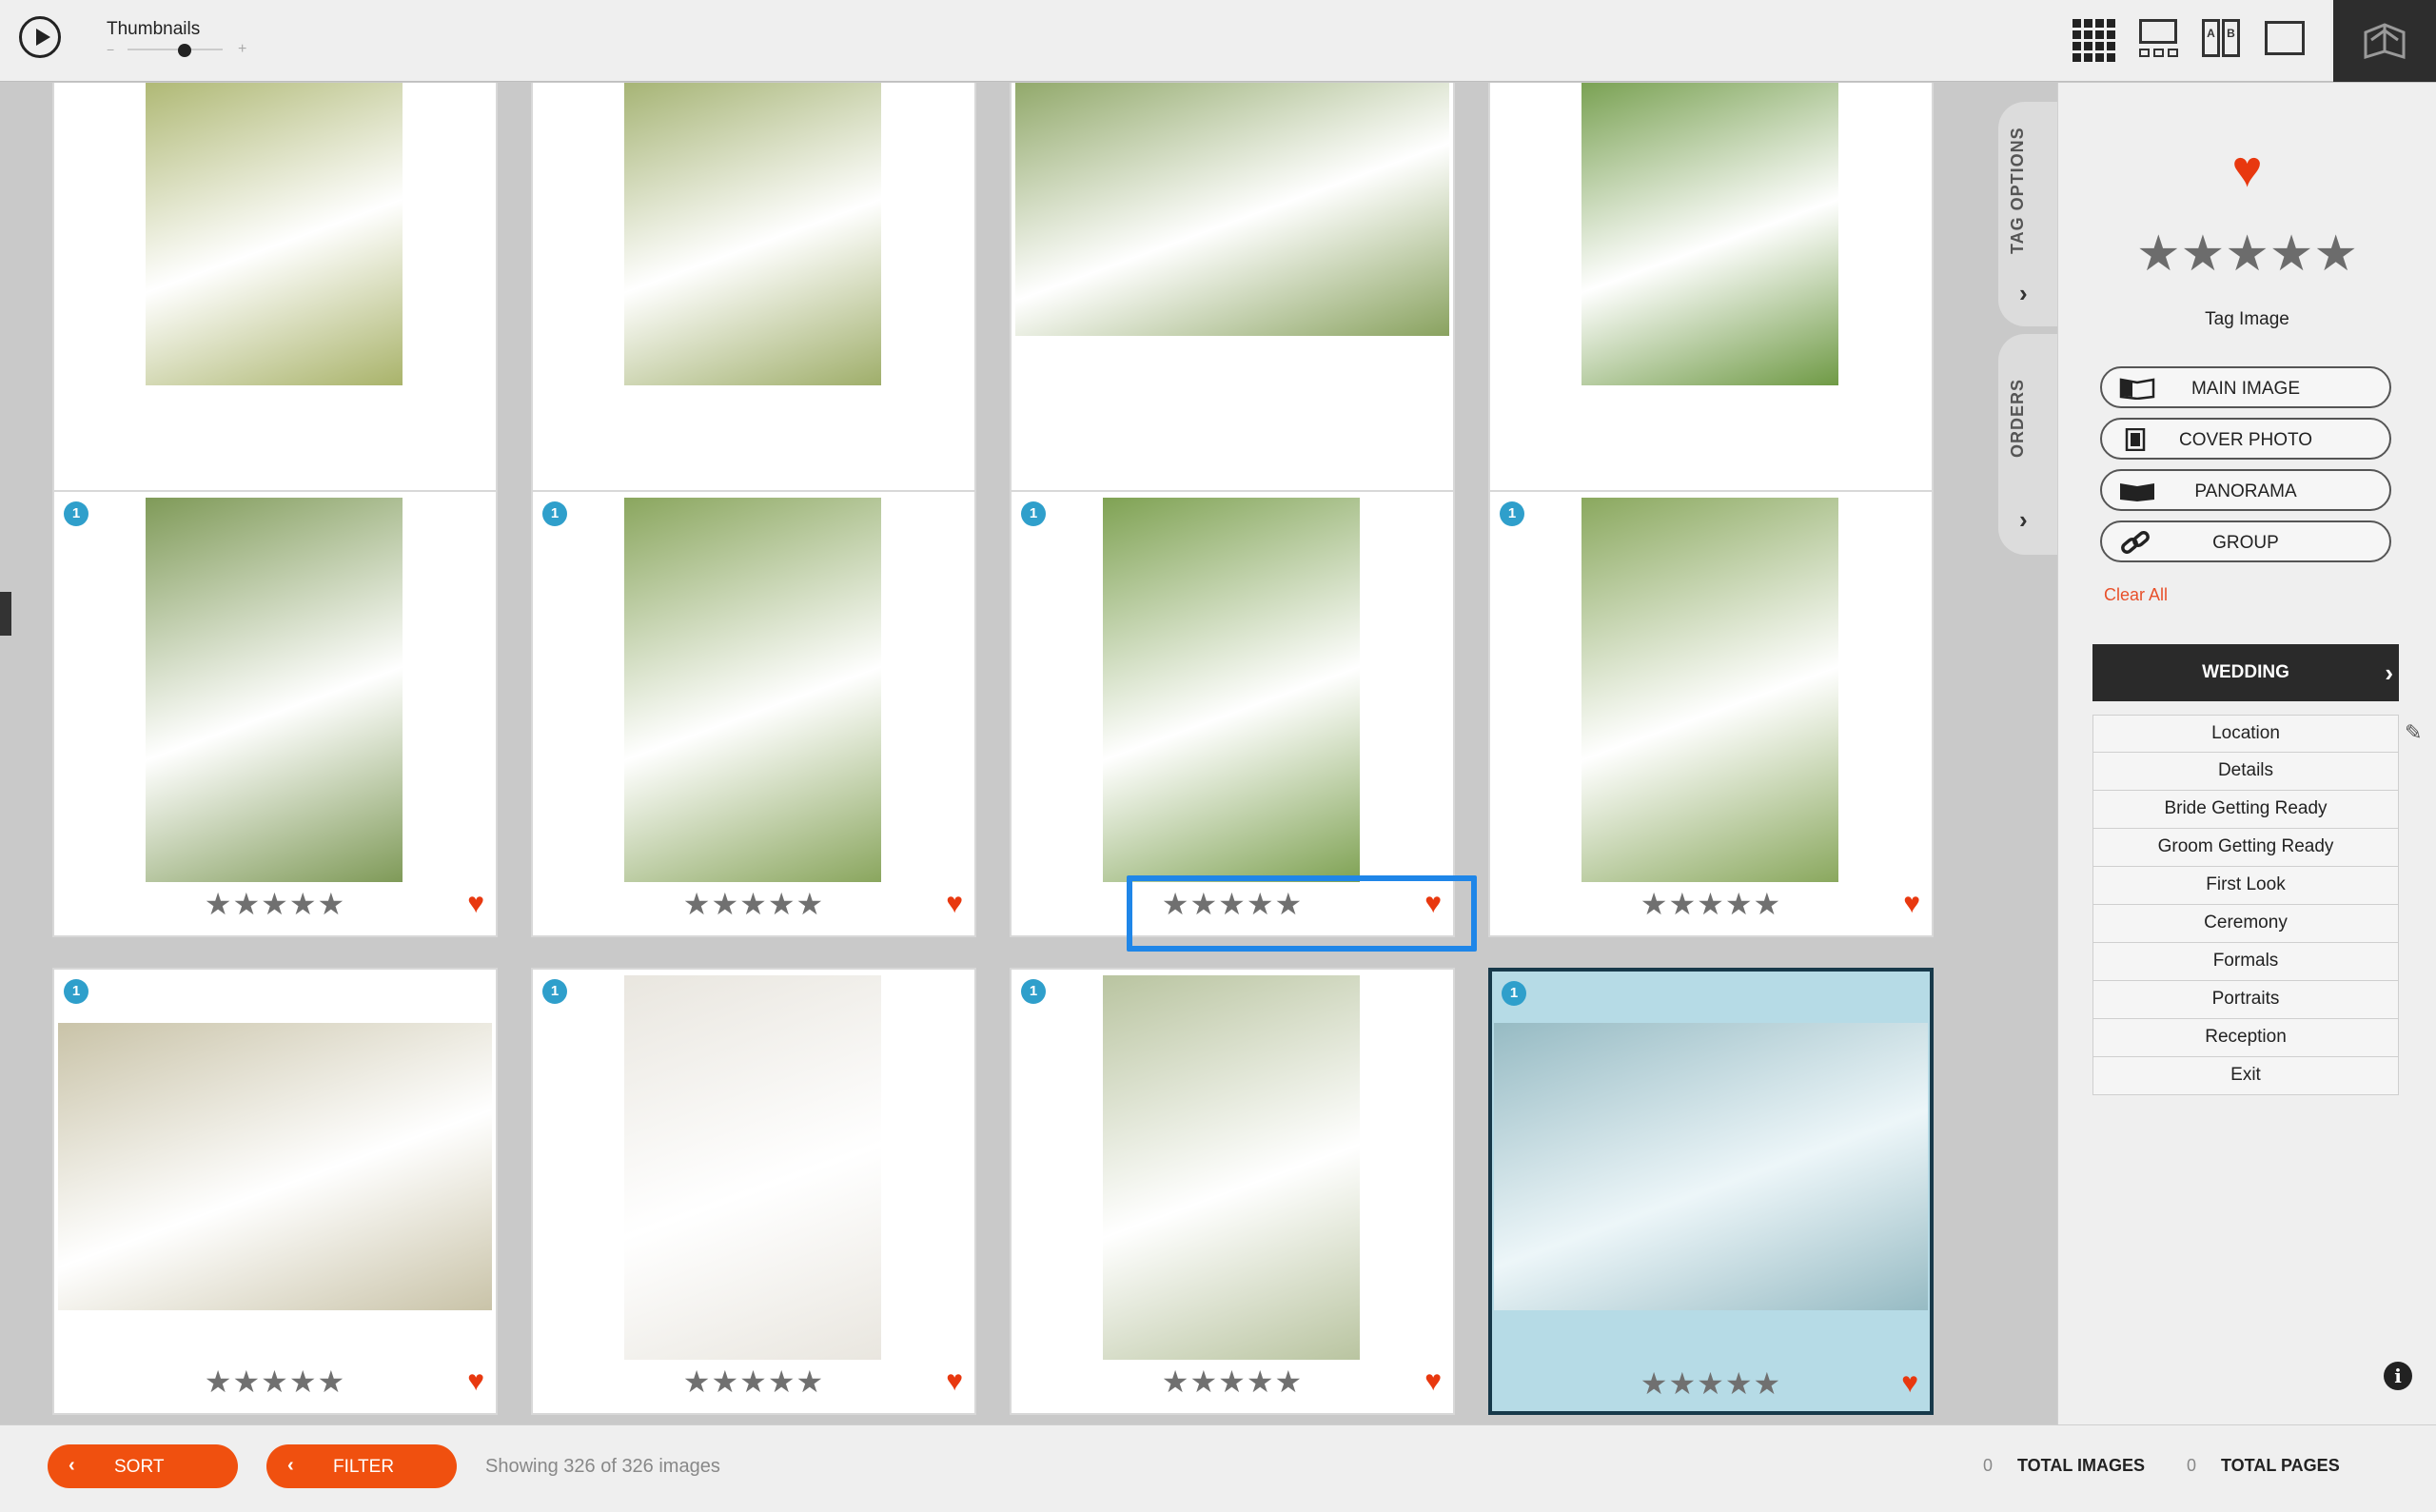  I want to click on section-item: Exit, so click(2245, 1076).